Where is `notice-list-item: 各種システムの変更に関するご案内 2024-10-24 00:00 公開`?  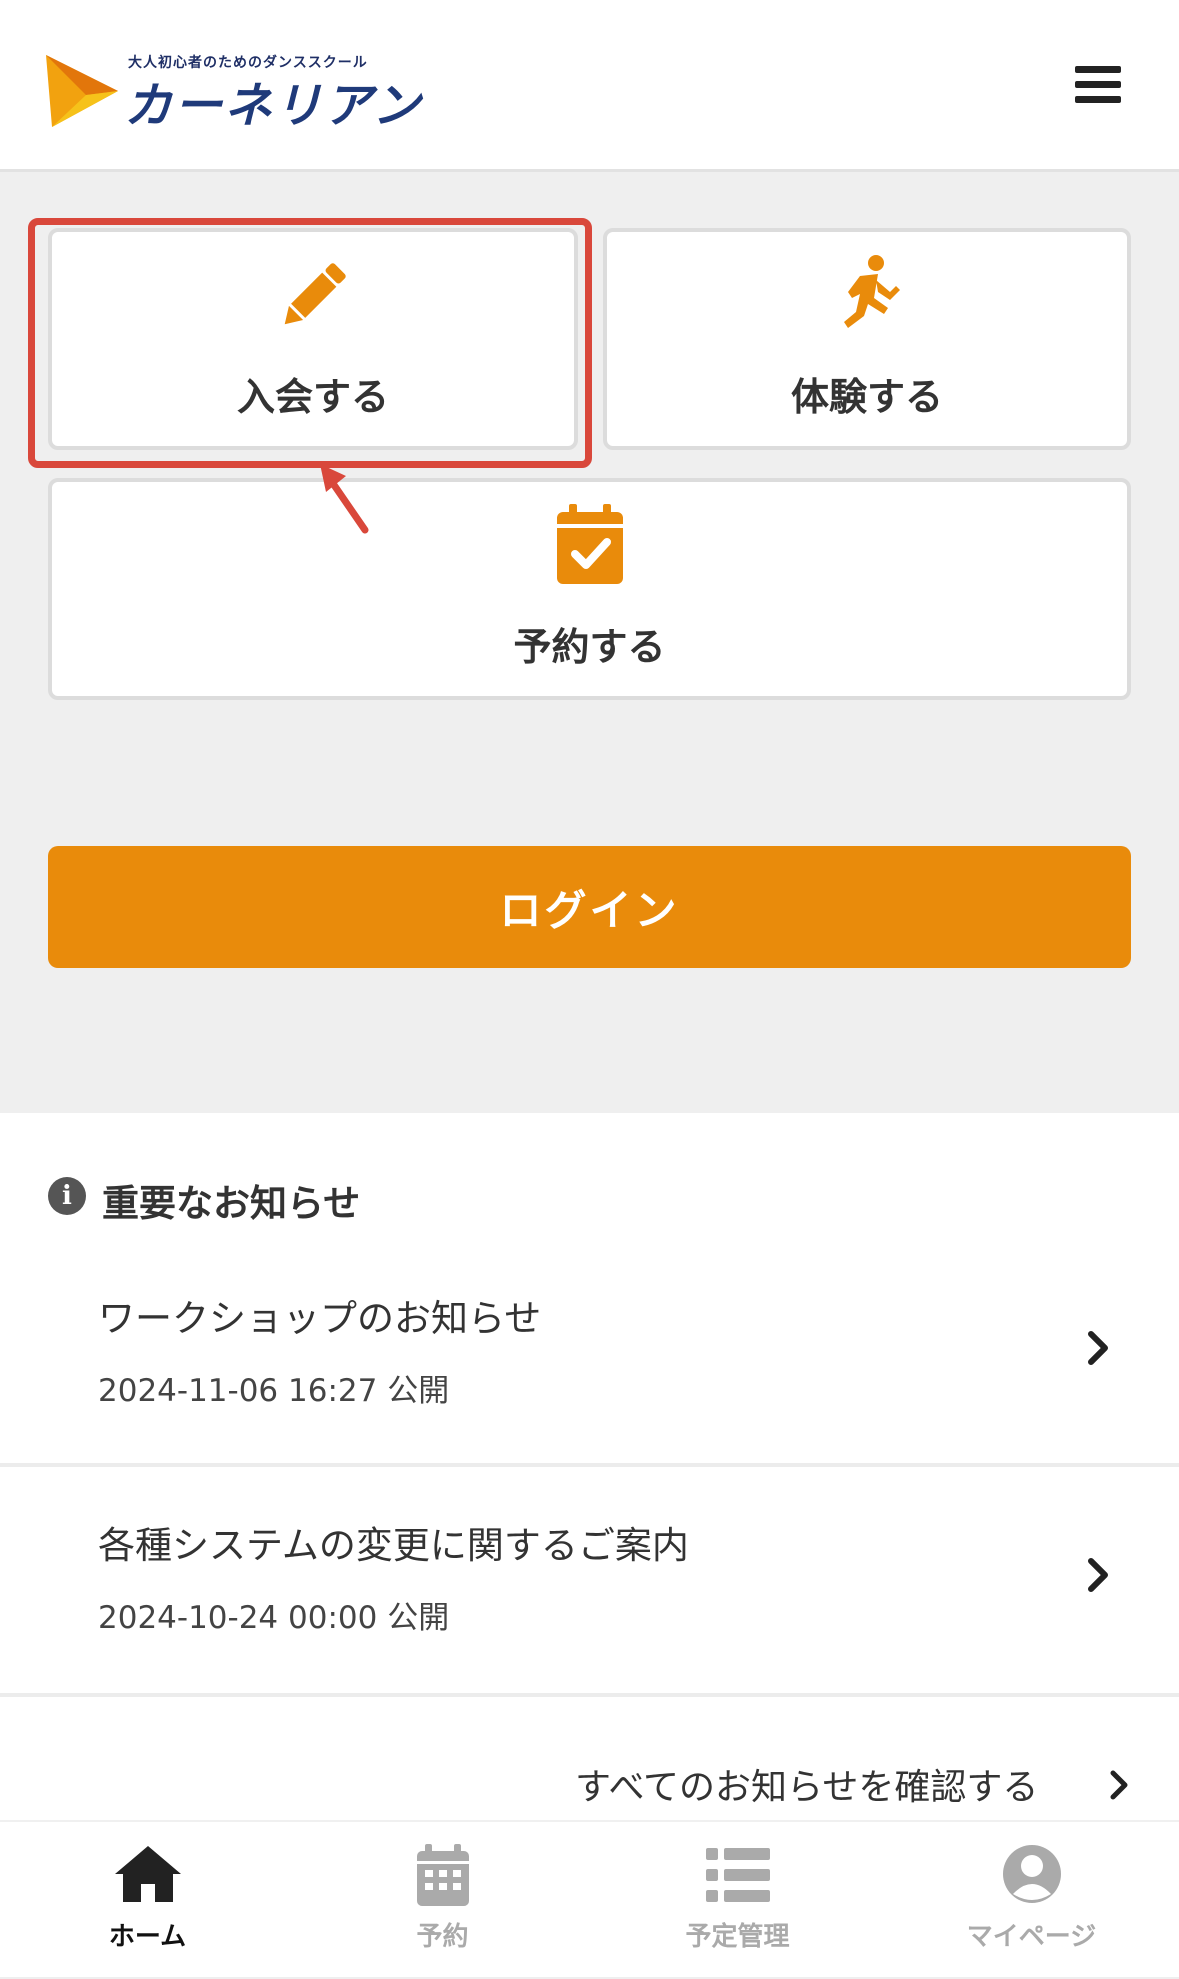
notice-list-item: 各種システムの変更に関するご案内 2024-10-24 00:00 公開 is located at coordinates (589, 1582).